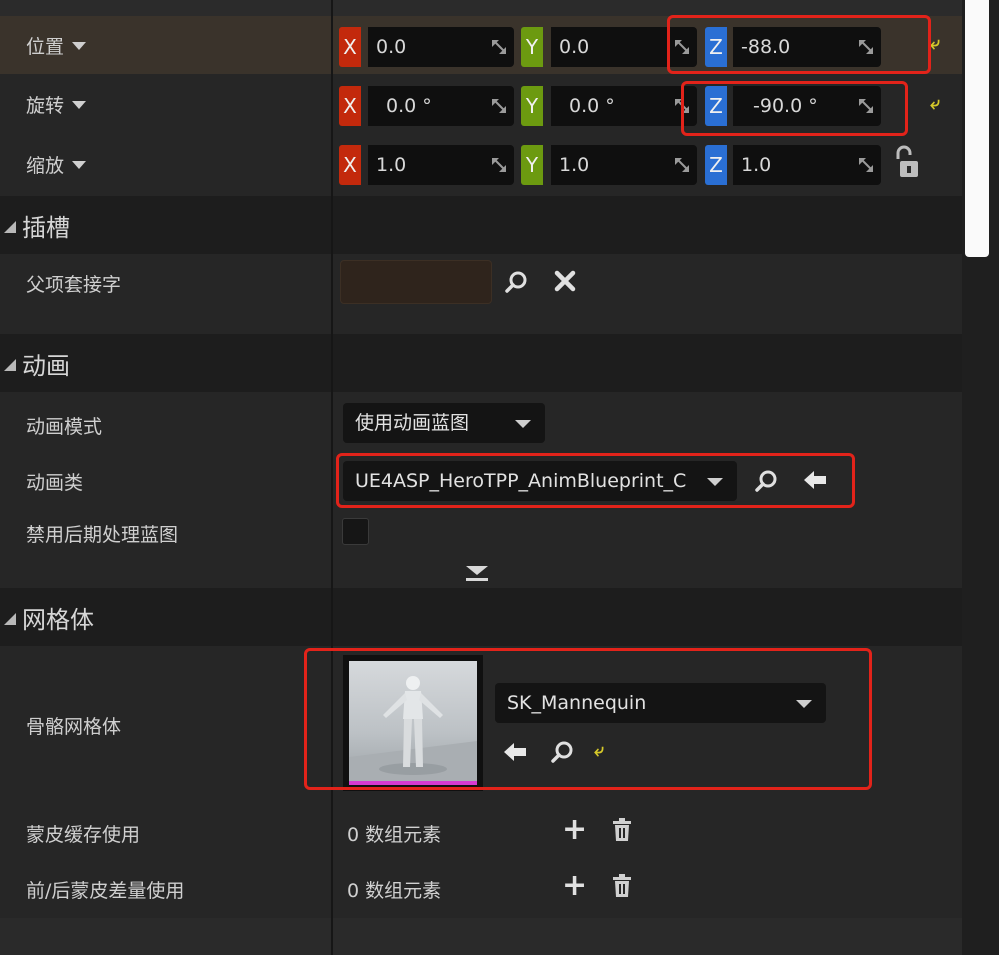 This screenshot has width=999, height=955. Describe the element at coordinates (477, 579) in the screenshot. I see `expand-advanced-bar` at that location.